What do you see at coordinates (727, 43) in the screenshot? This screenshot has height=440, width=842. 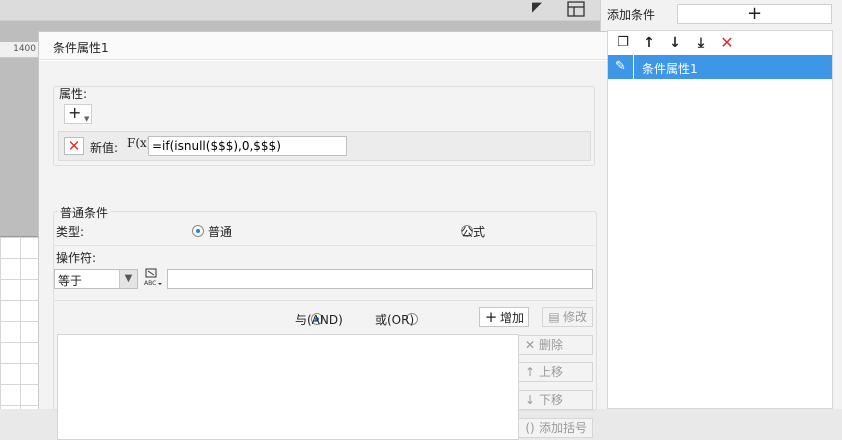 I see `delete-icon: ✕` at bounding box center [727, 43].